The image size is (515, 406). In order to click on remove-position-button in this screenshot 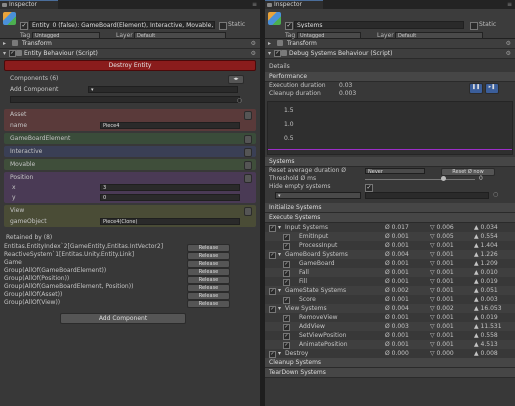, I will do `click(248, 178)`.